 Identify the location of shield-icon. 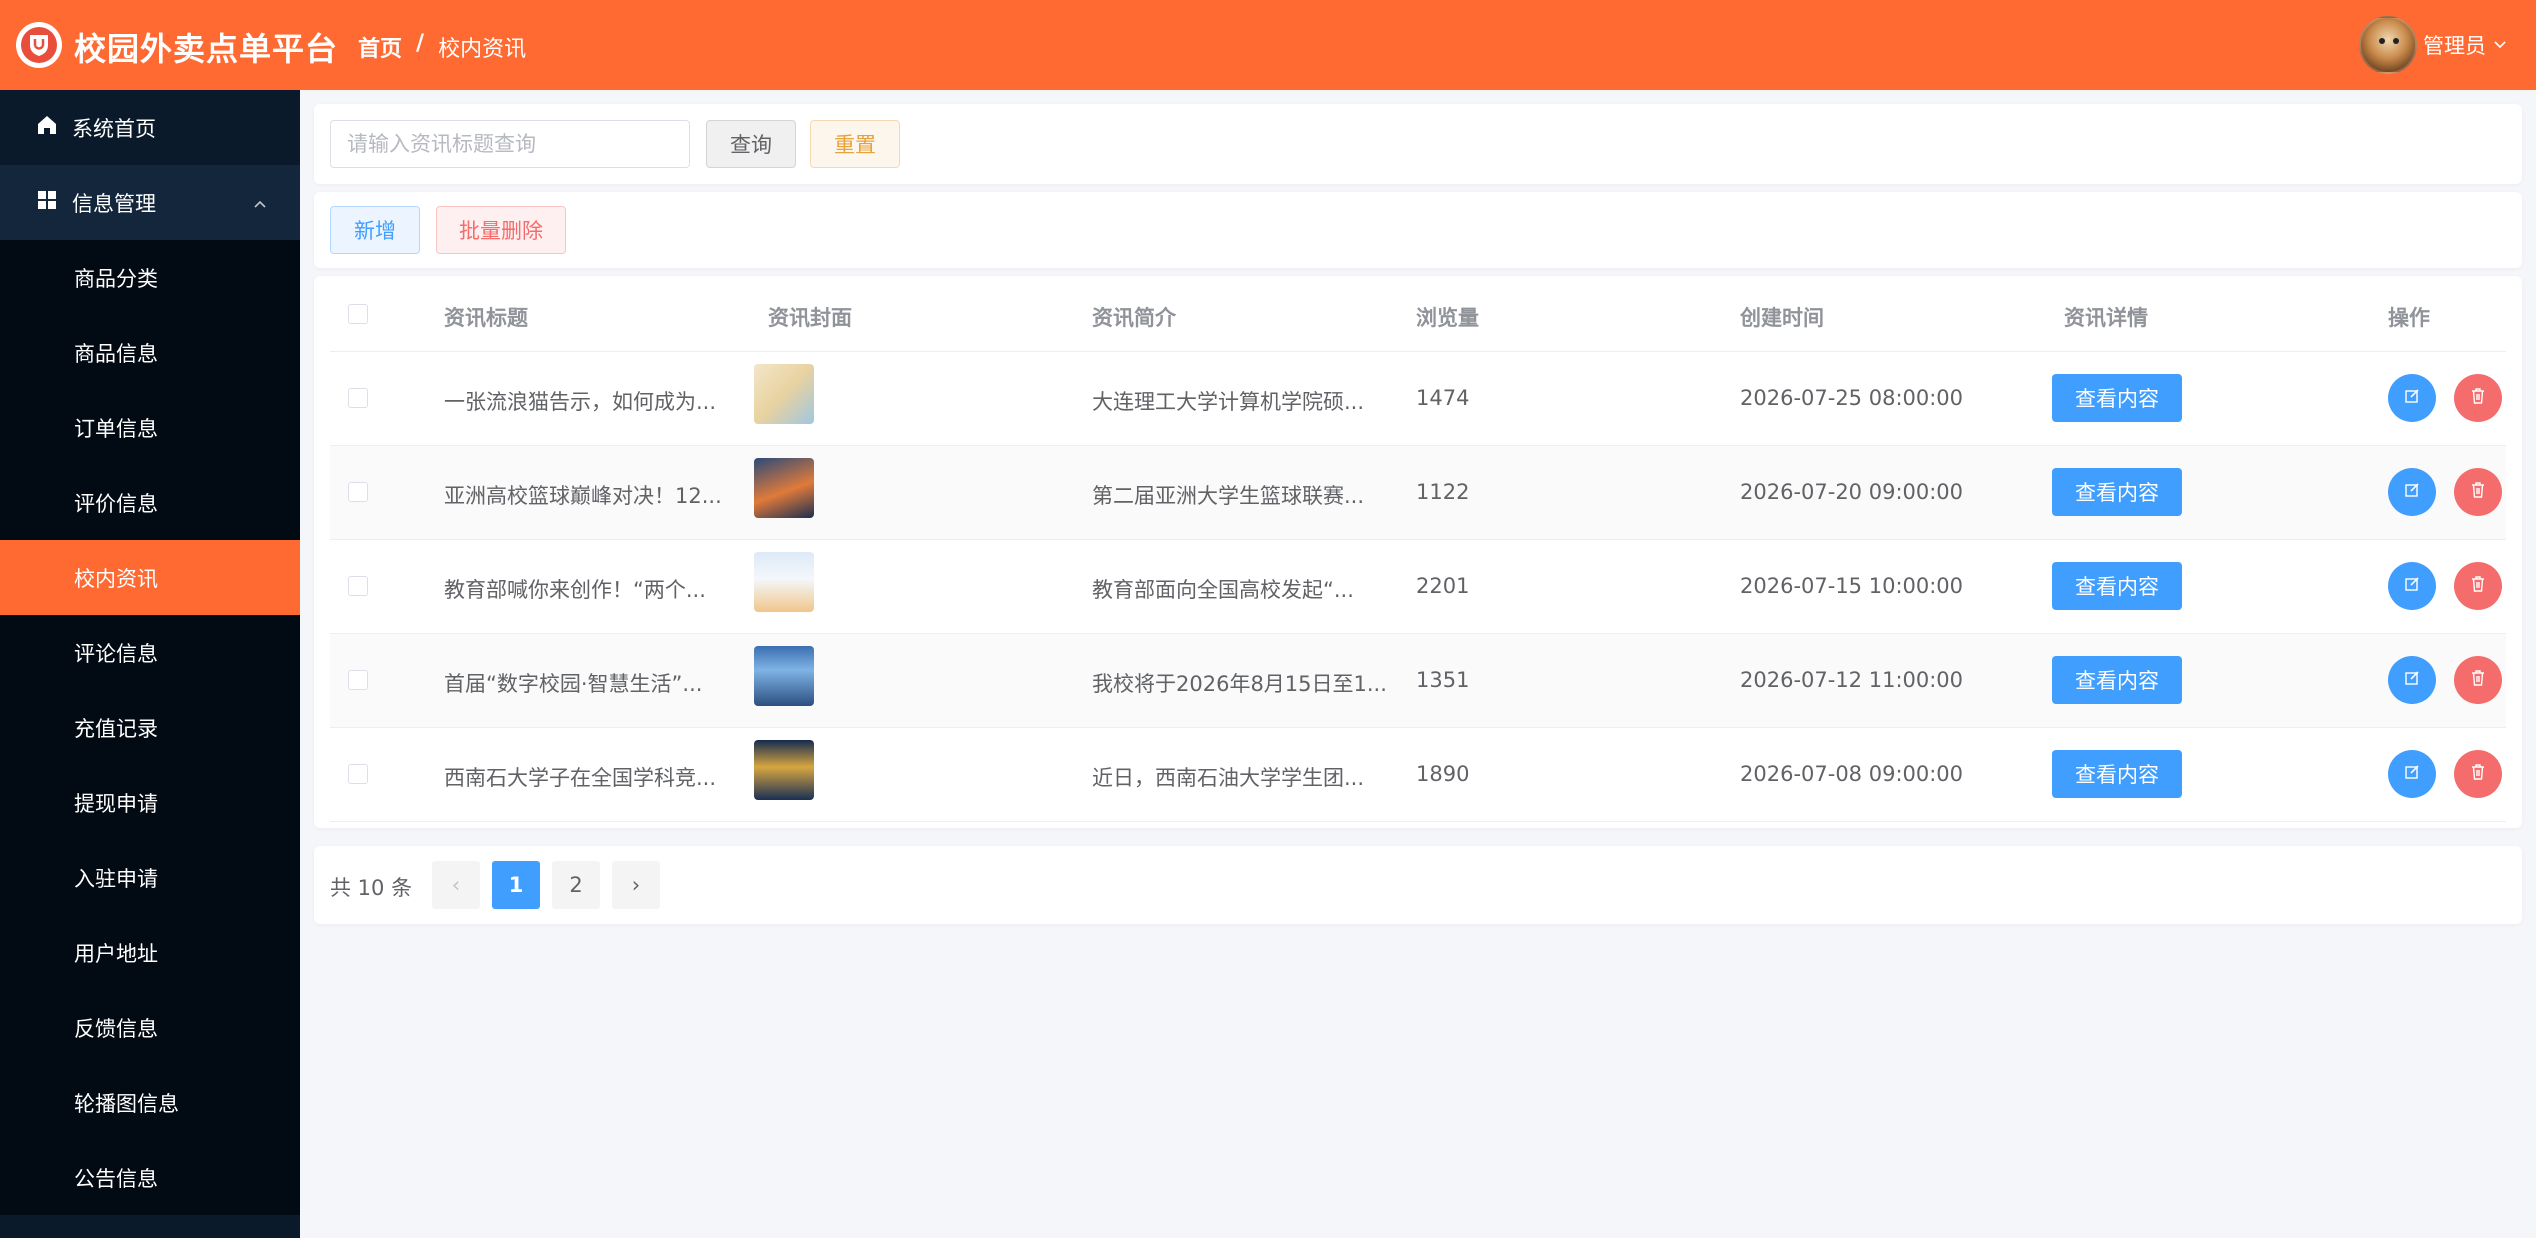
(39, 45).